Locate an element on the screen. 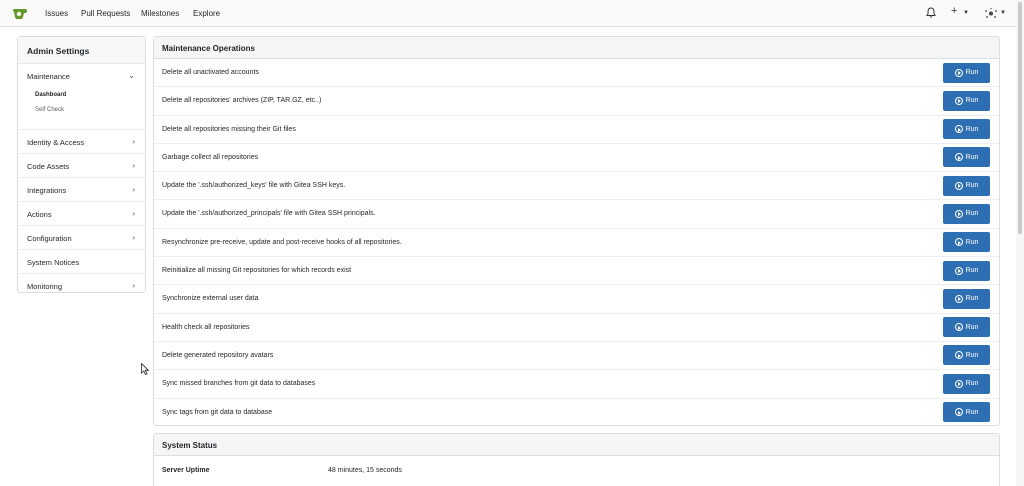 The image size is (1024, 486). sidebar-item-system-notices: System Notices is located at coordinates (81, 262).